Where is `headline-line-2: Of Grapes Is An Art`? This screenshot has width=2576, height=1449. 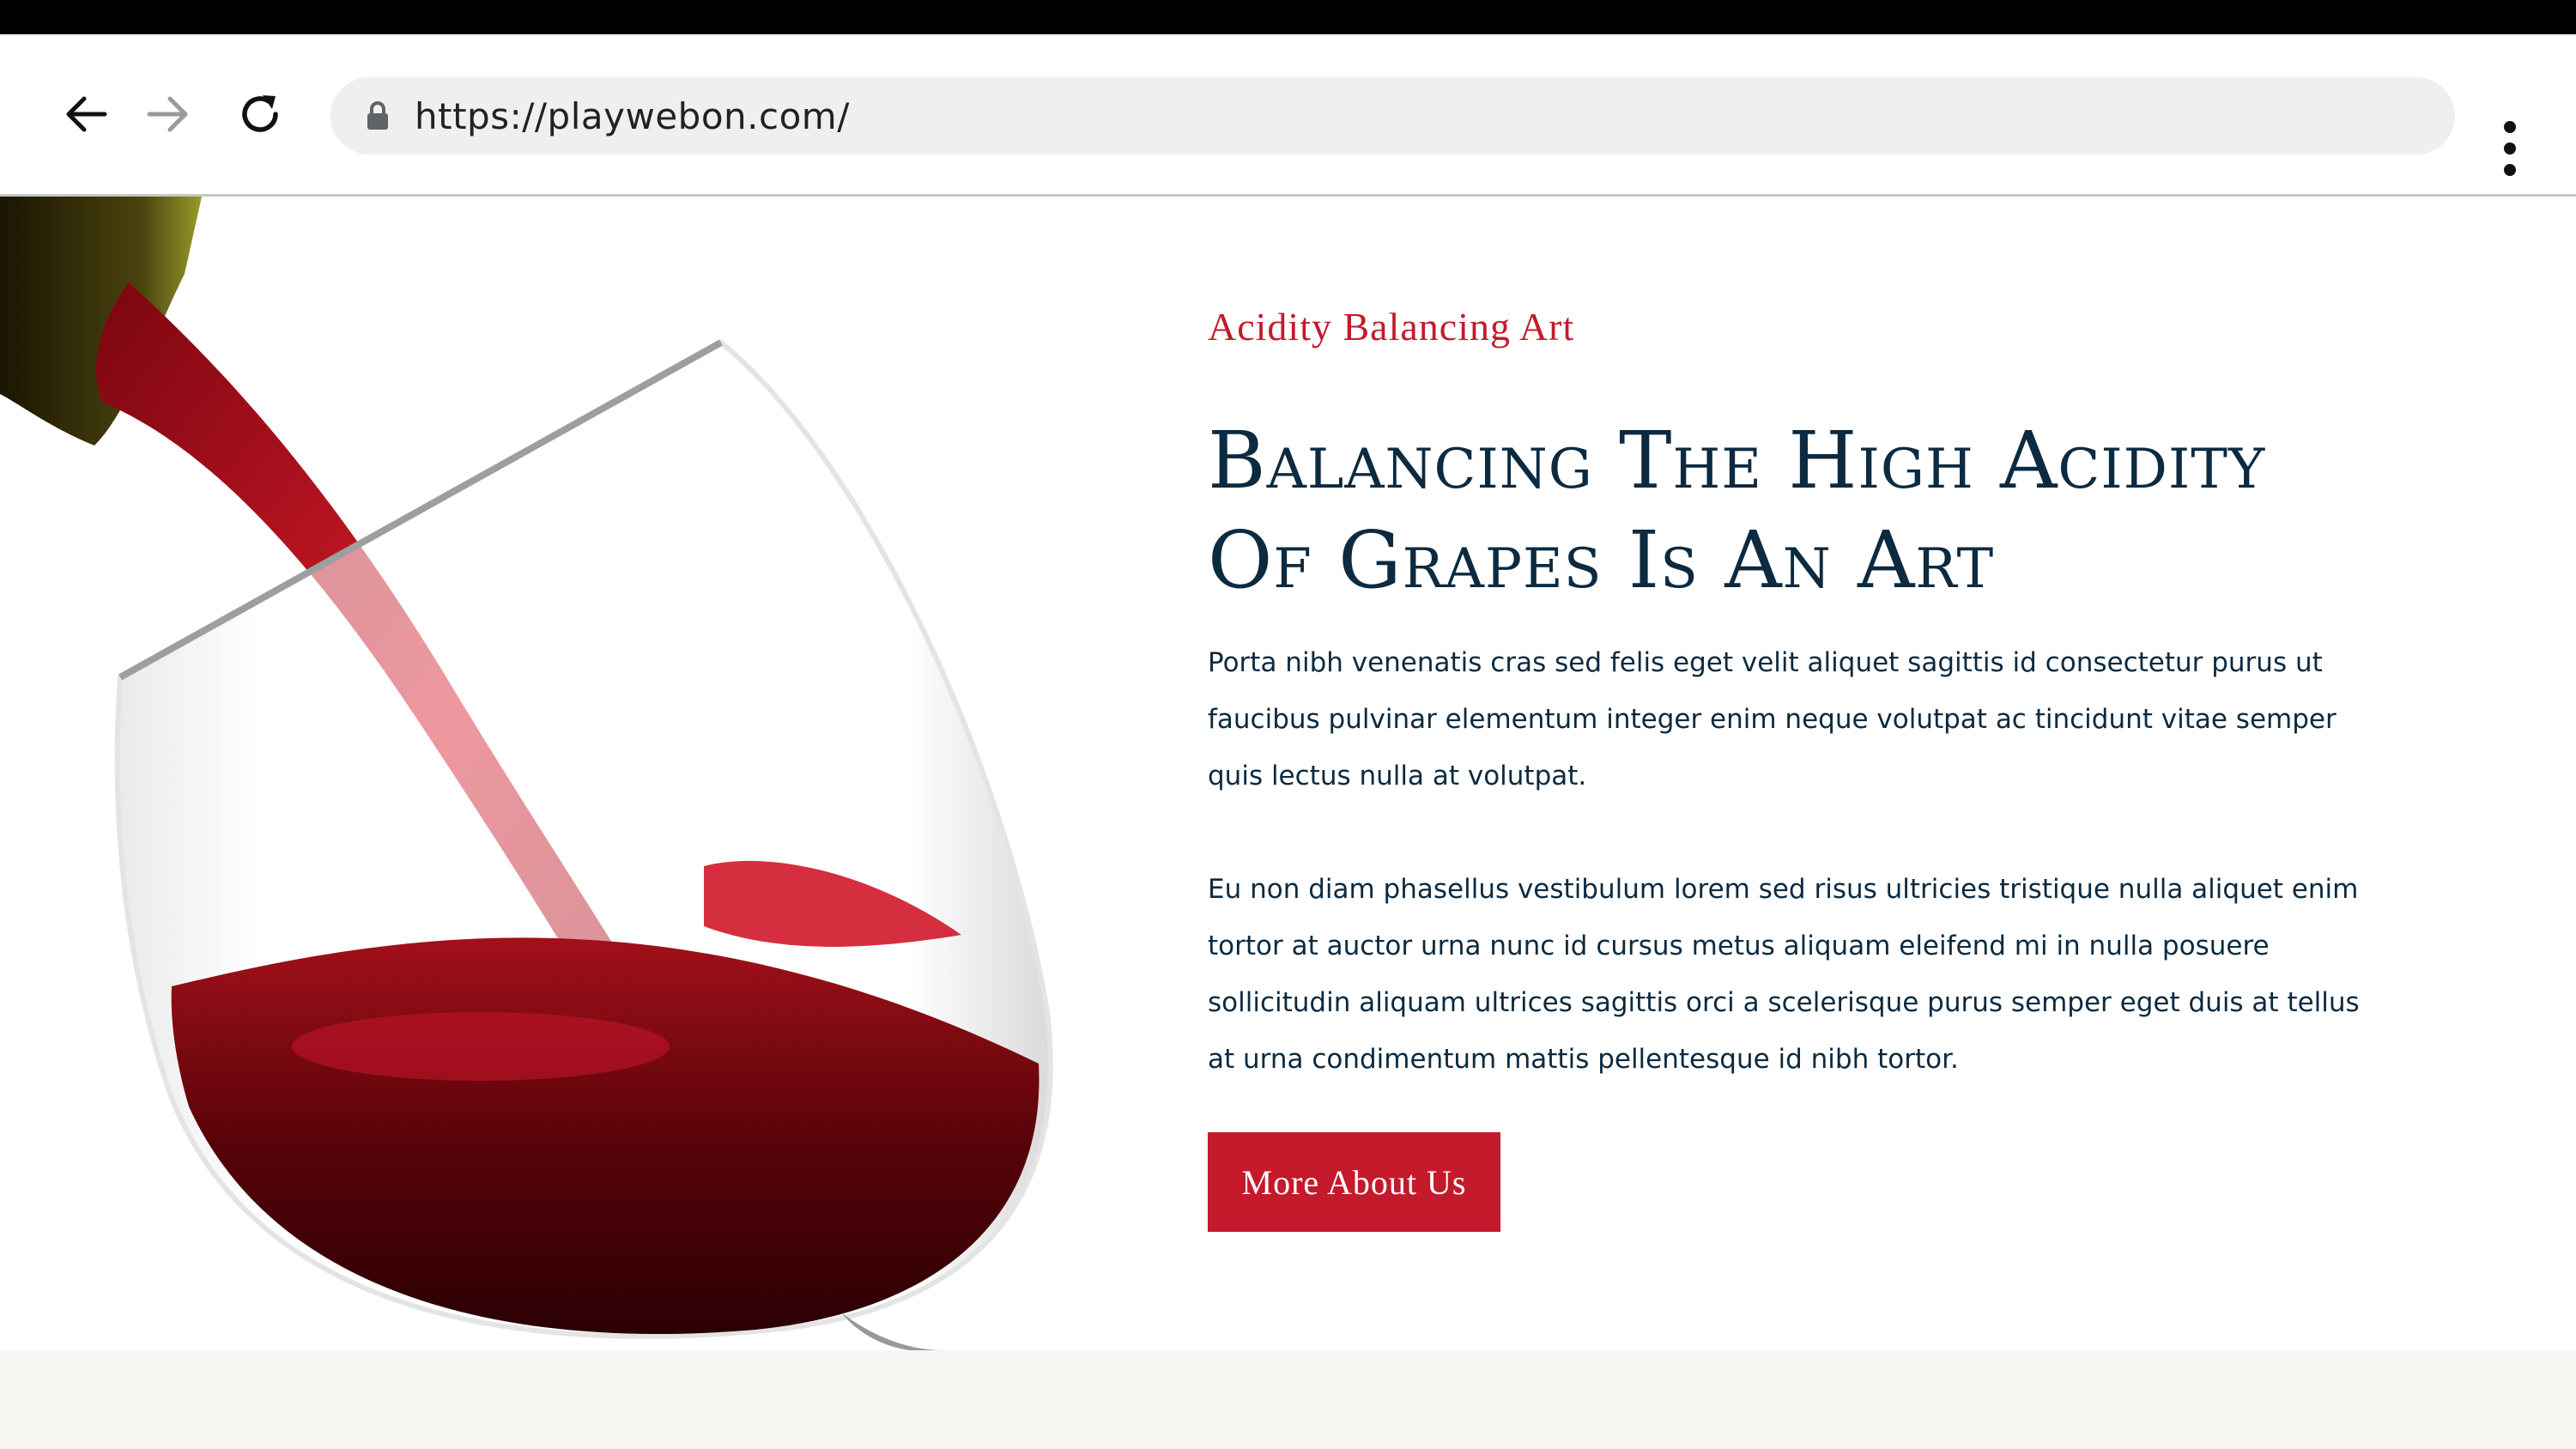
headline-line-2: Of Grapes Is An Art is located at coordinates (1601, 560).